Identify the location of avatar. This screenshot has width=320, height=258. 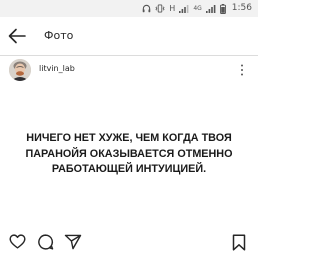
(20, 70).